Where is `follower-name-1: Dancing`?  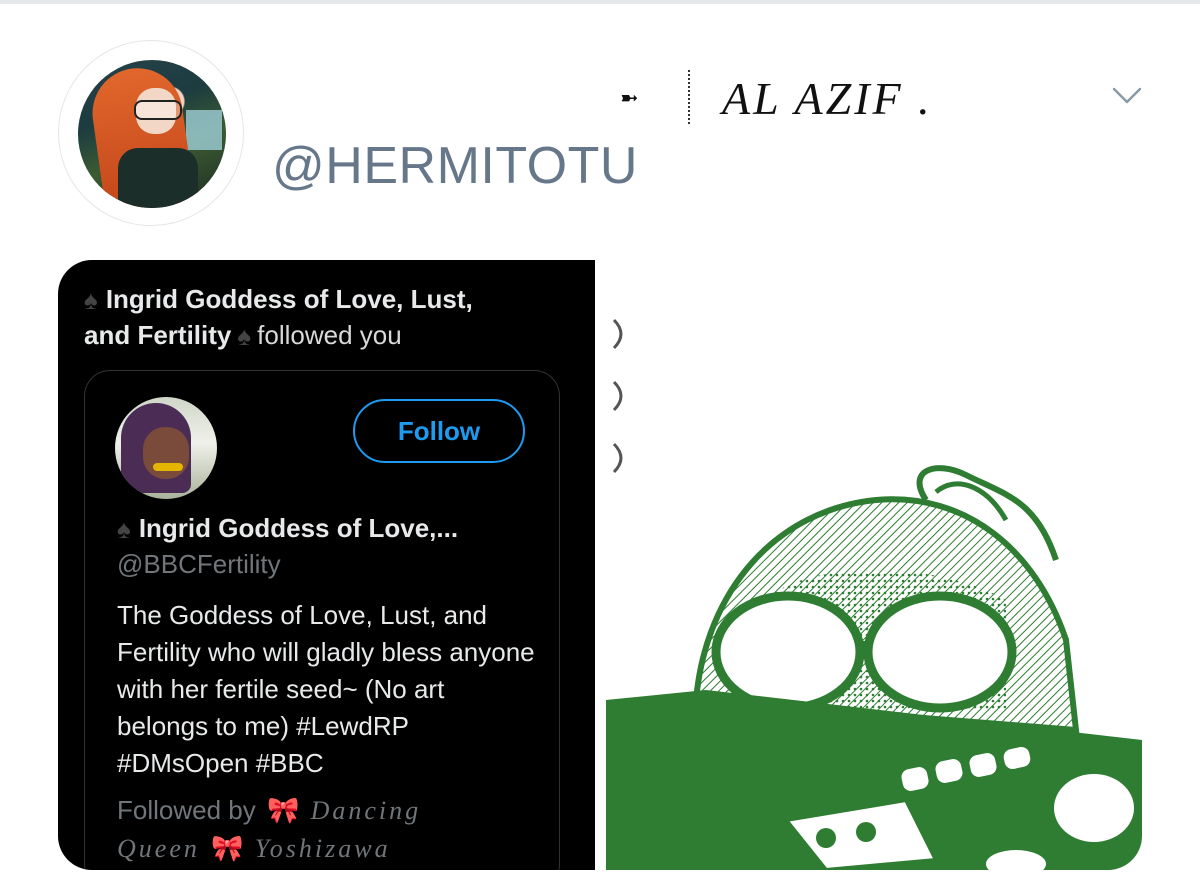 follower-name-1: Dancing is located at coordinates (366, 810).